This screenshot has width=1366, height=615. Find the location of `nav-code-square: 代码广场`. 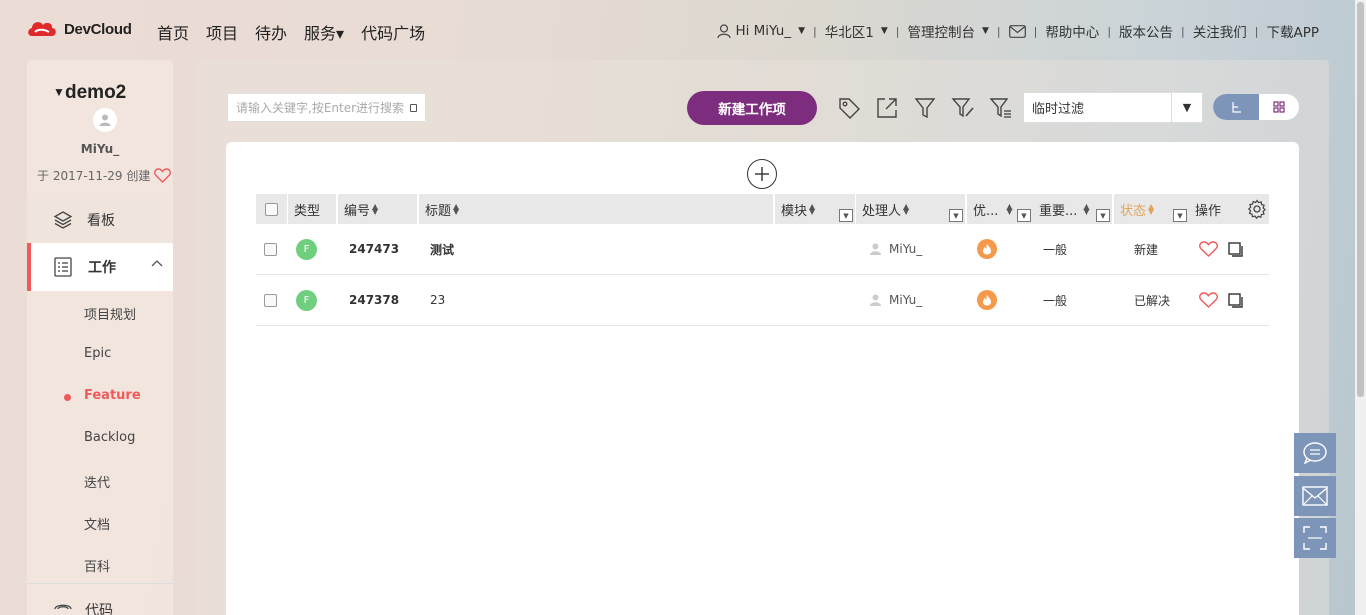

nav-code-square: 代码广场 is located at coordinates (393, 32).